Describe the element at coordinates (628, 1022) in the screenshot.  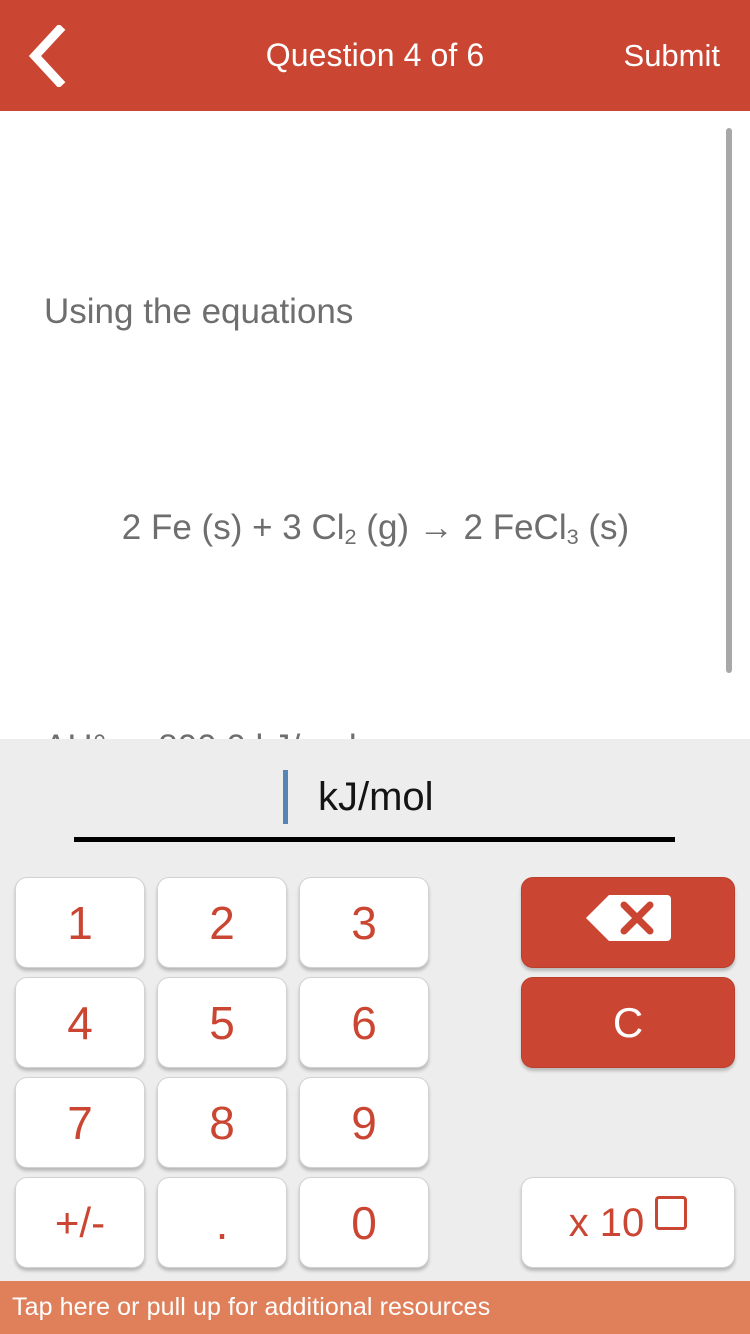
I see `clear-button: C` at that location.